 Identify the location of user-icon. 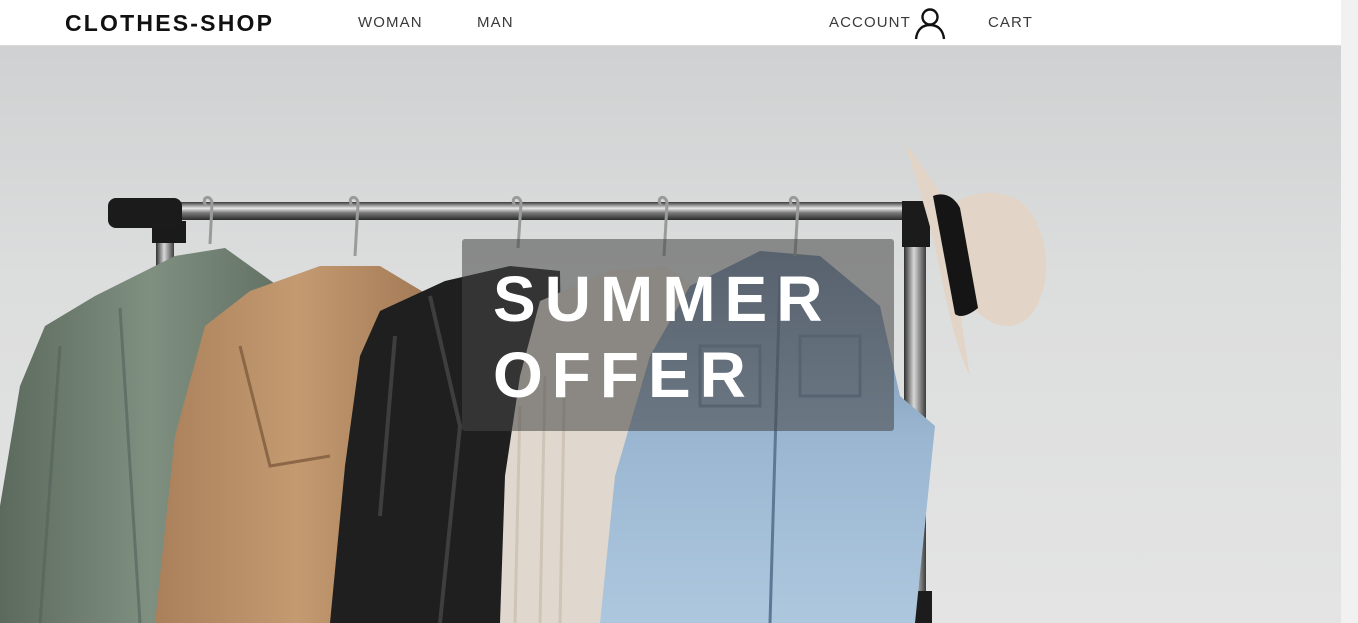
(930, 23).